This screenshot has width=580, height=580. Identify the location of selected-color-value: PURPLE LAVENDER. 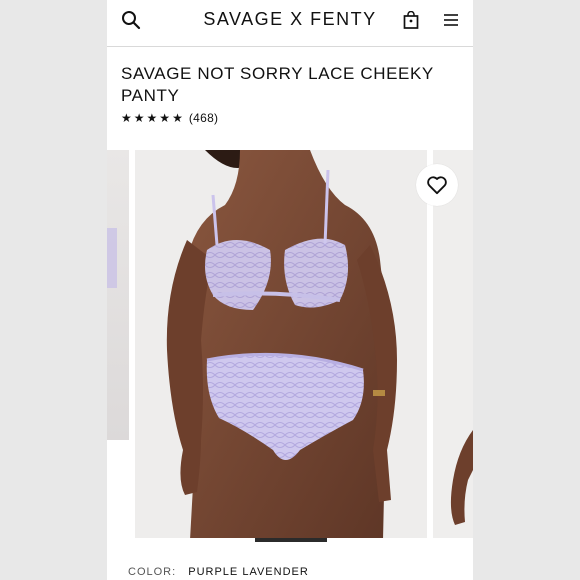
(248, 572).